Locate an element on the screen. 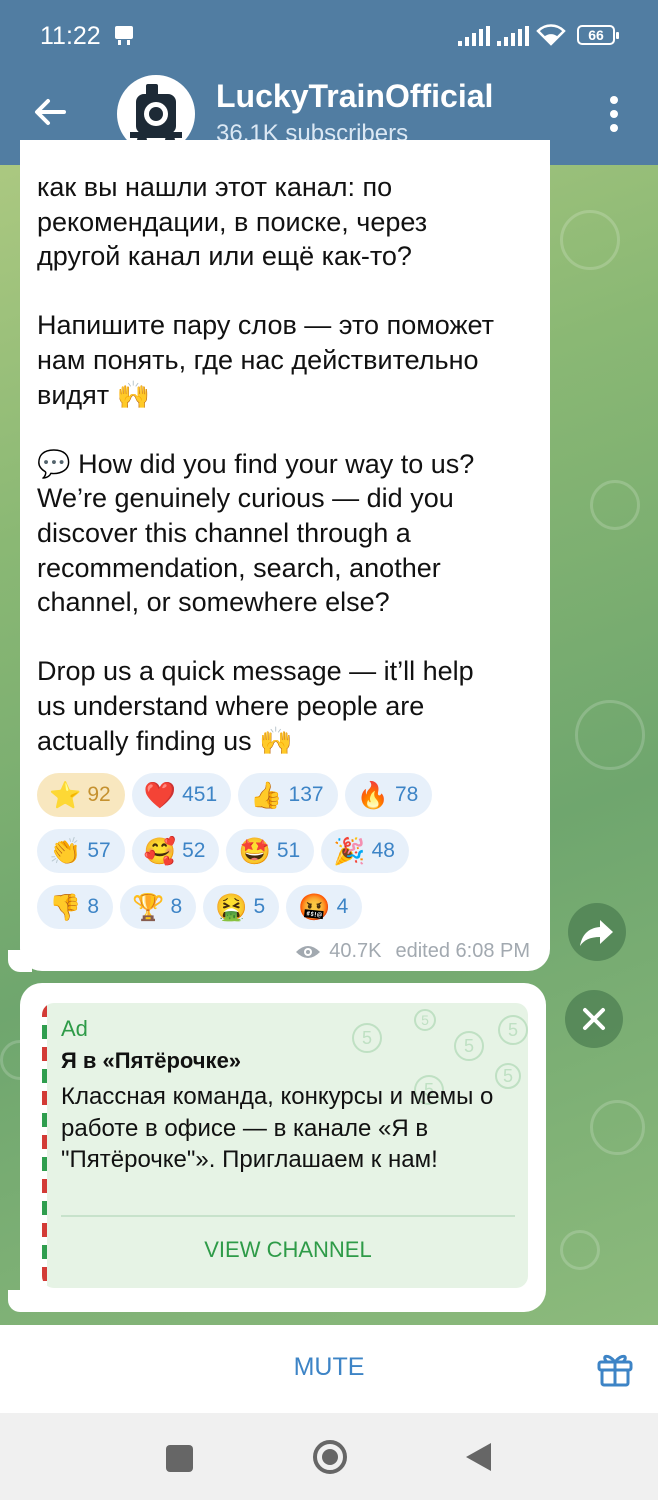 The height and width of the screenshot is (1500, 658). edited-time: edited 6:08 PM is located at coordinates (462, 951).